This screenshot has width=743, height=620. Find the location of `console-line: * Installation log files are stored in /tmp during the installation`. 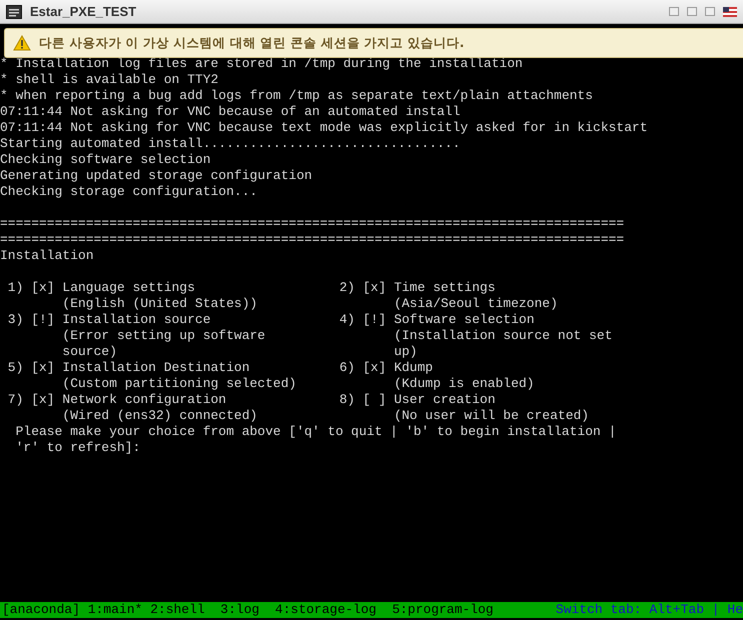

console-line: * Installation log files are stored in /tmp during the installation is located at coordinates (261, 64).